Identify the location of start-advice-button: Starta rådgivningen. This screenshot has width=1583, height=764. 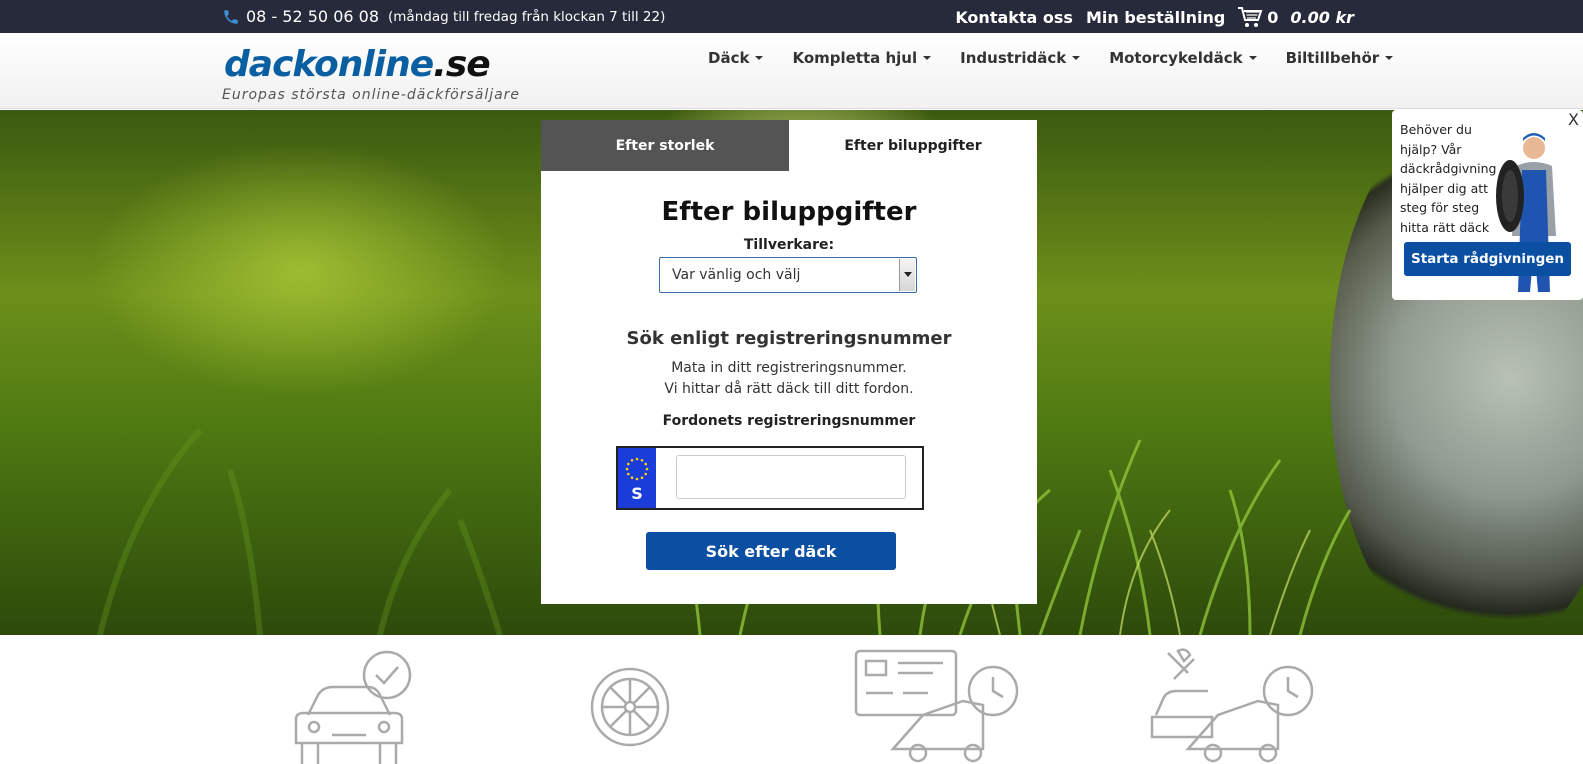
(1487, 259).